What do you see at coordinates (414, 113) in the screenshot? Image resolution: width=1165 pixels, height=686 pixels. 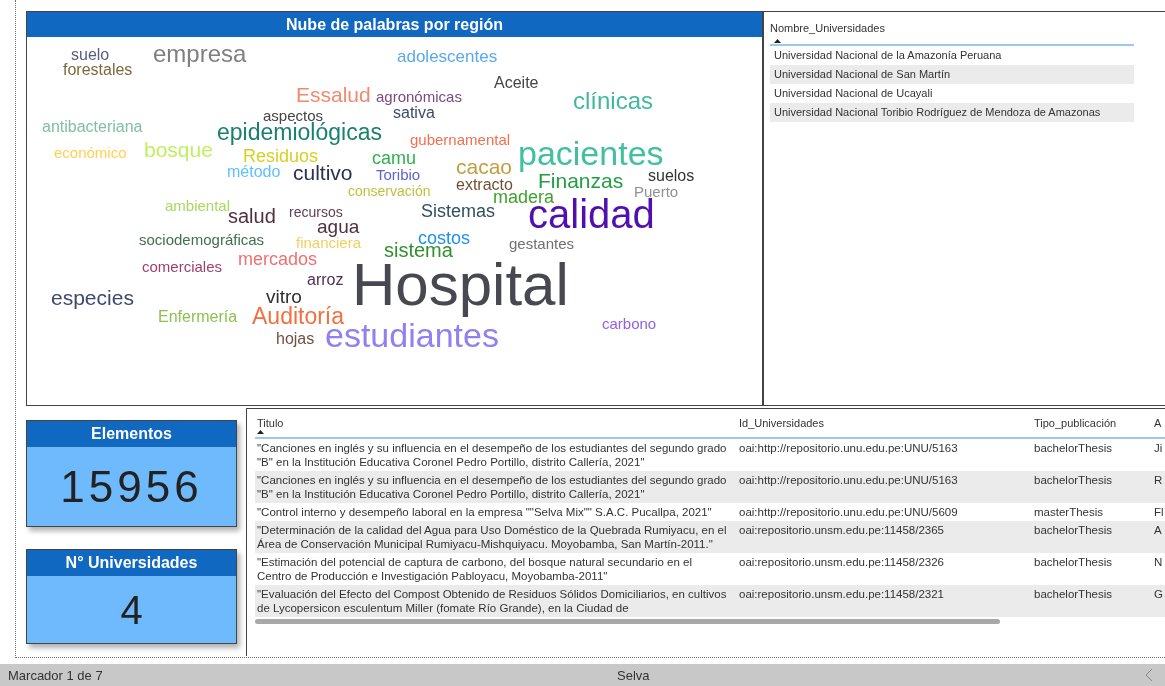 I see `cloud-word: sativa` at bounding box center [414, 113].